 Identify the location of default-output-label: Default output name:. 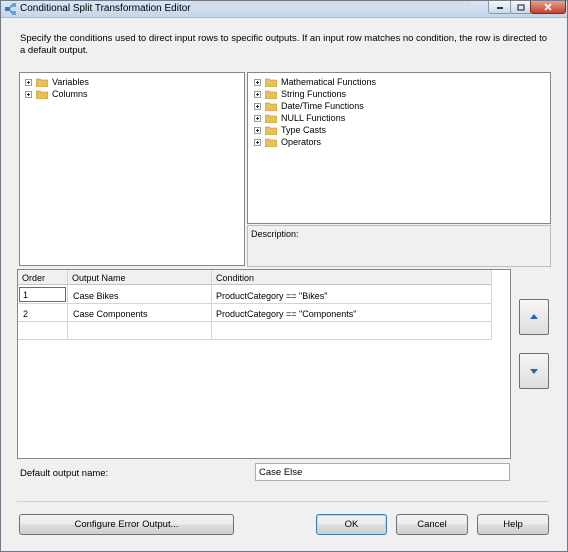
(64, 473).